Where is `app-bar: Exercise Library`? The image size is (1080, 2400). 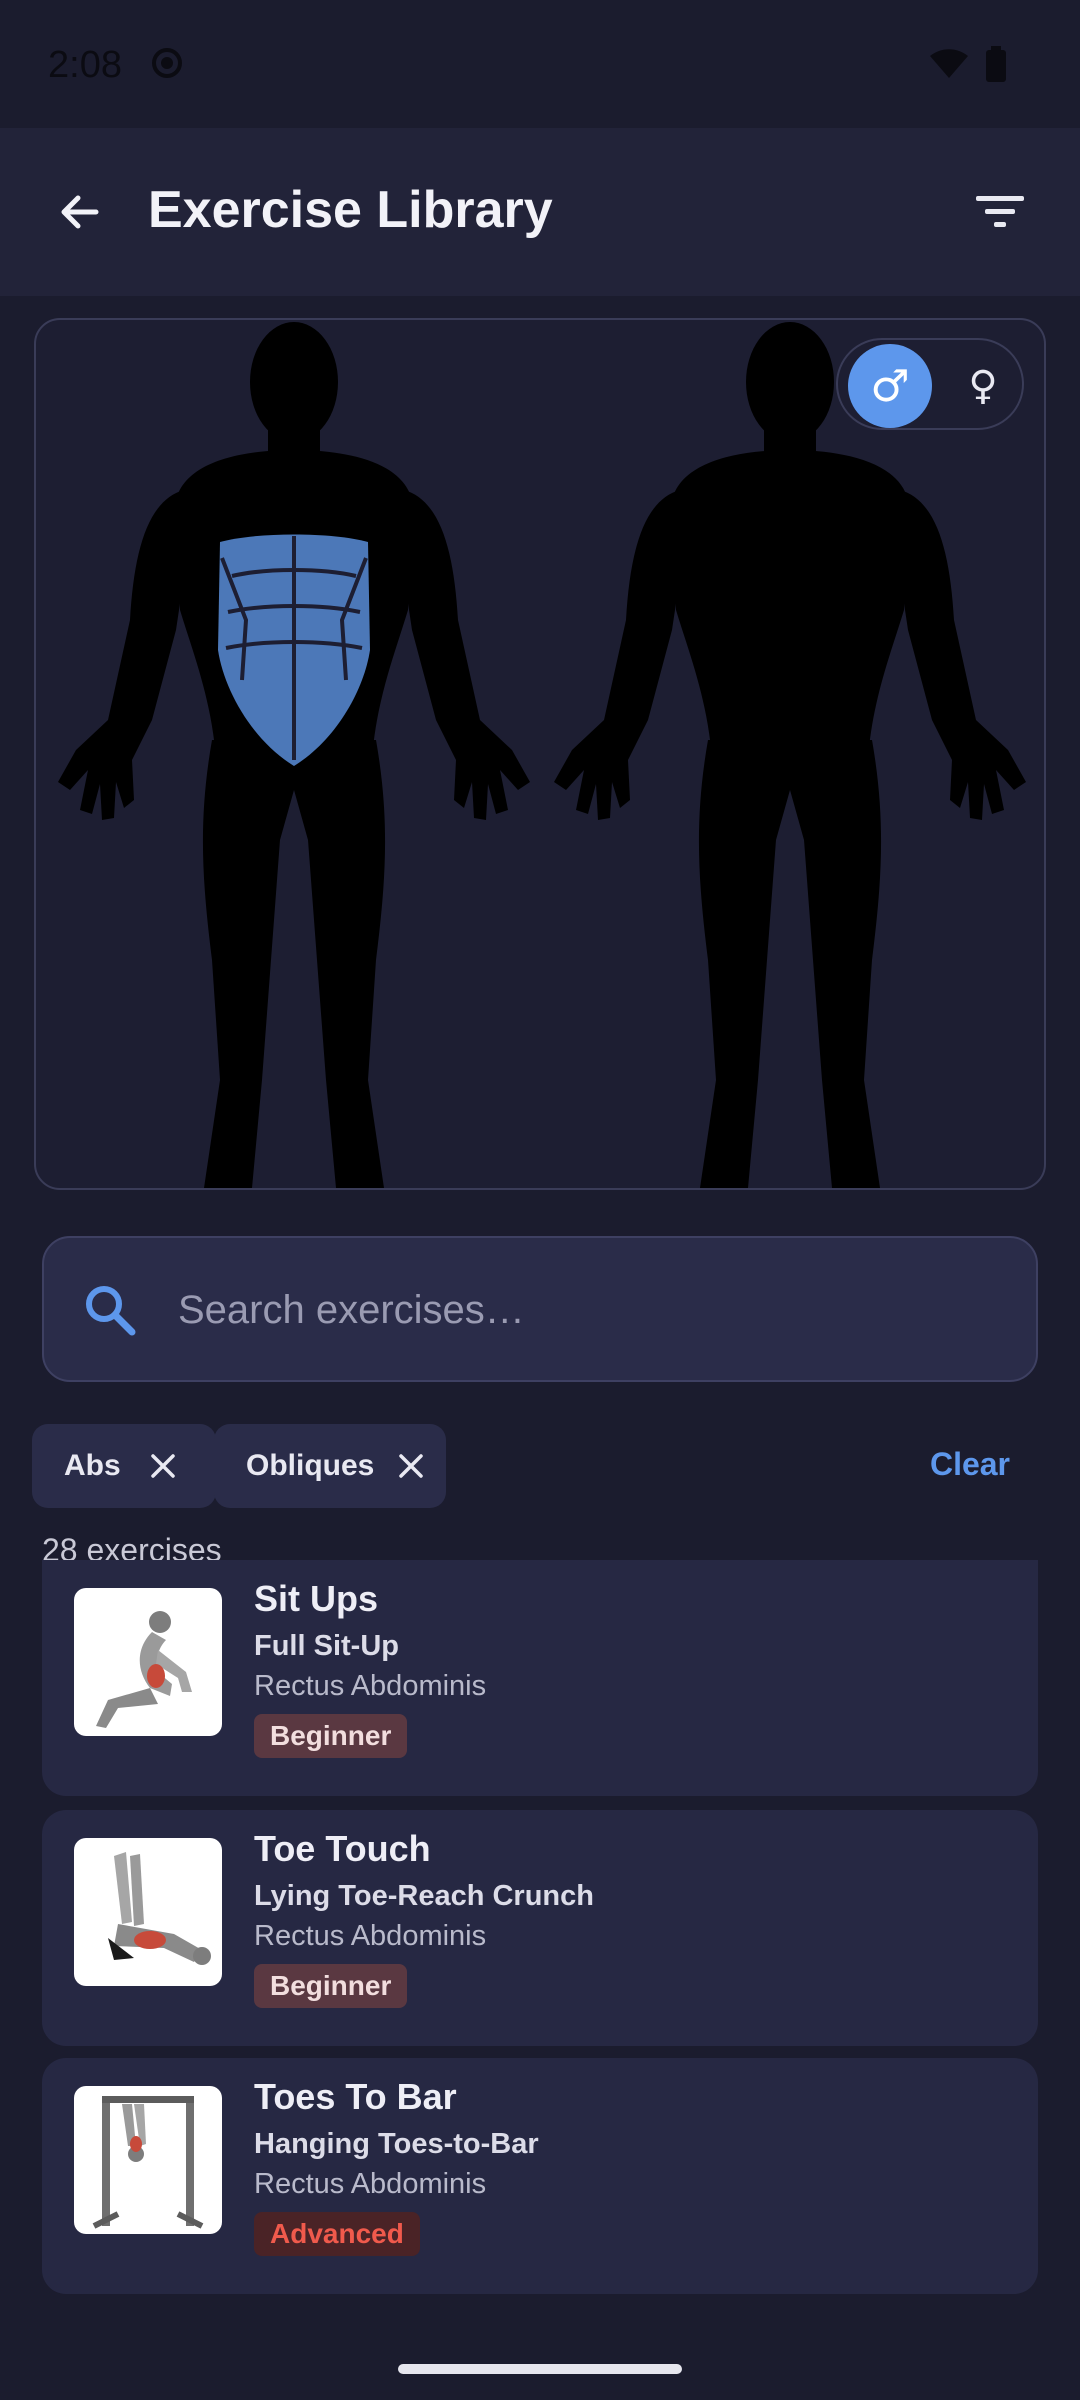 app-bar: Exercise Library is located at coordinates (540, 212).